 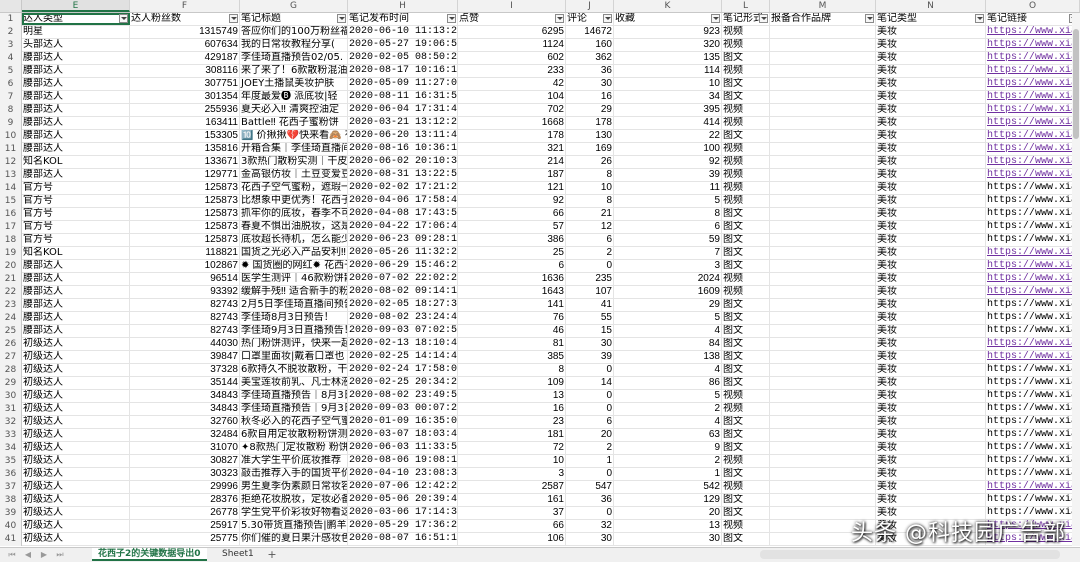 I want to click on cell-fav: 5, so click(x=668, y=201).